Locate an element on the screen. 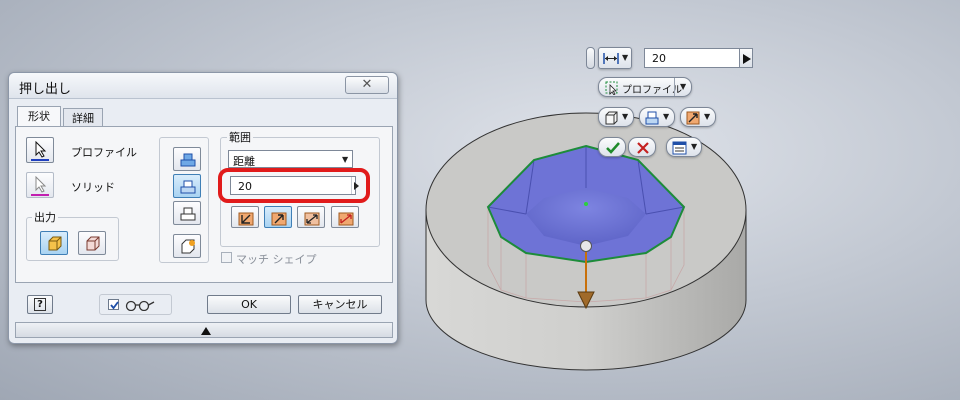  preview-checkbox is located at coordinates (113, 304).